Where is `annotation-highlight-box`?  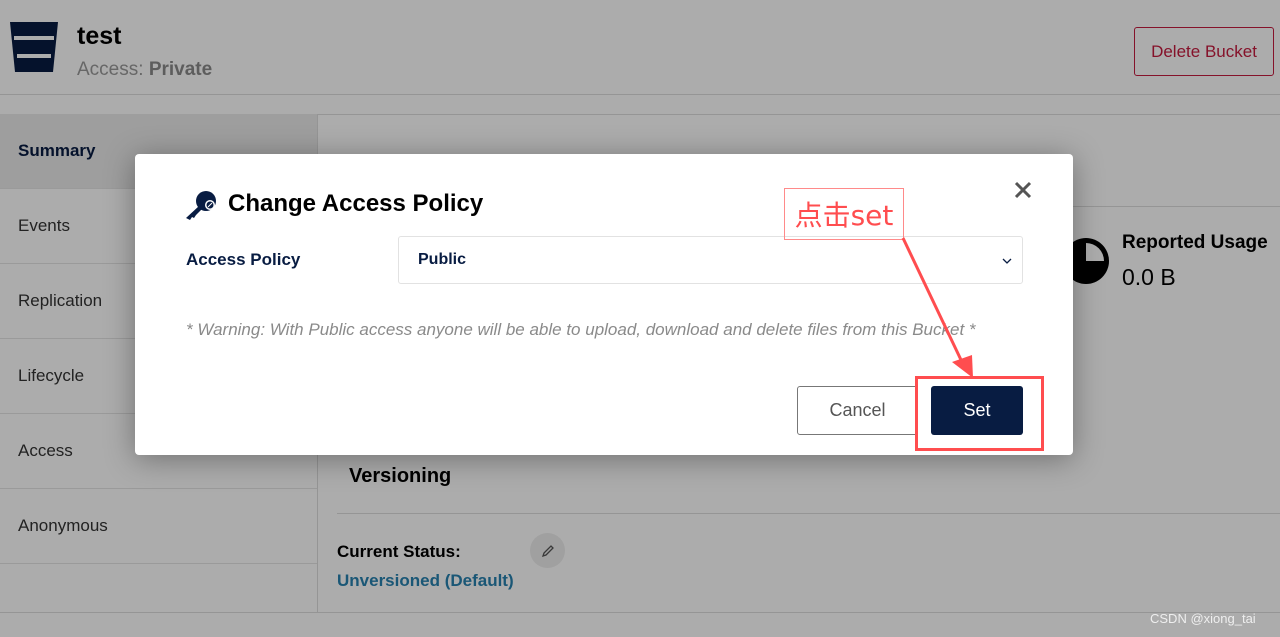
annotation-highlight-box is located at coordinates (979, 413).